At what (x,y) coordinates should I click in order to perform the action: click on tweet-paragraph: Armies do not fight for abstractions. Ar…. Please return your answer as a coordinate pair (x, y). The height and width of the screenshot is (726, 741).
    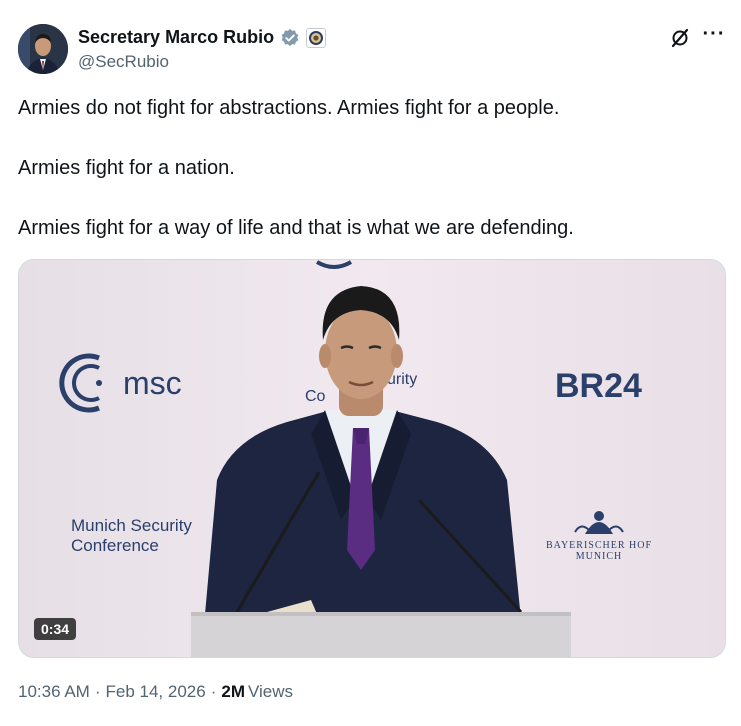
    Looking at the image, I should click on (289, 108).